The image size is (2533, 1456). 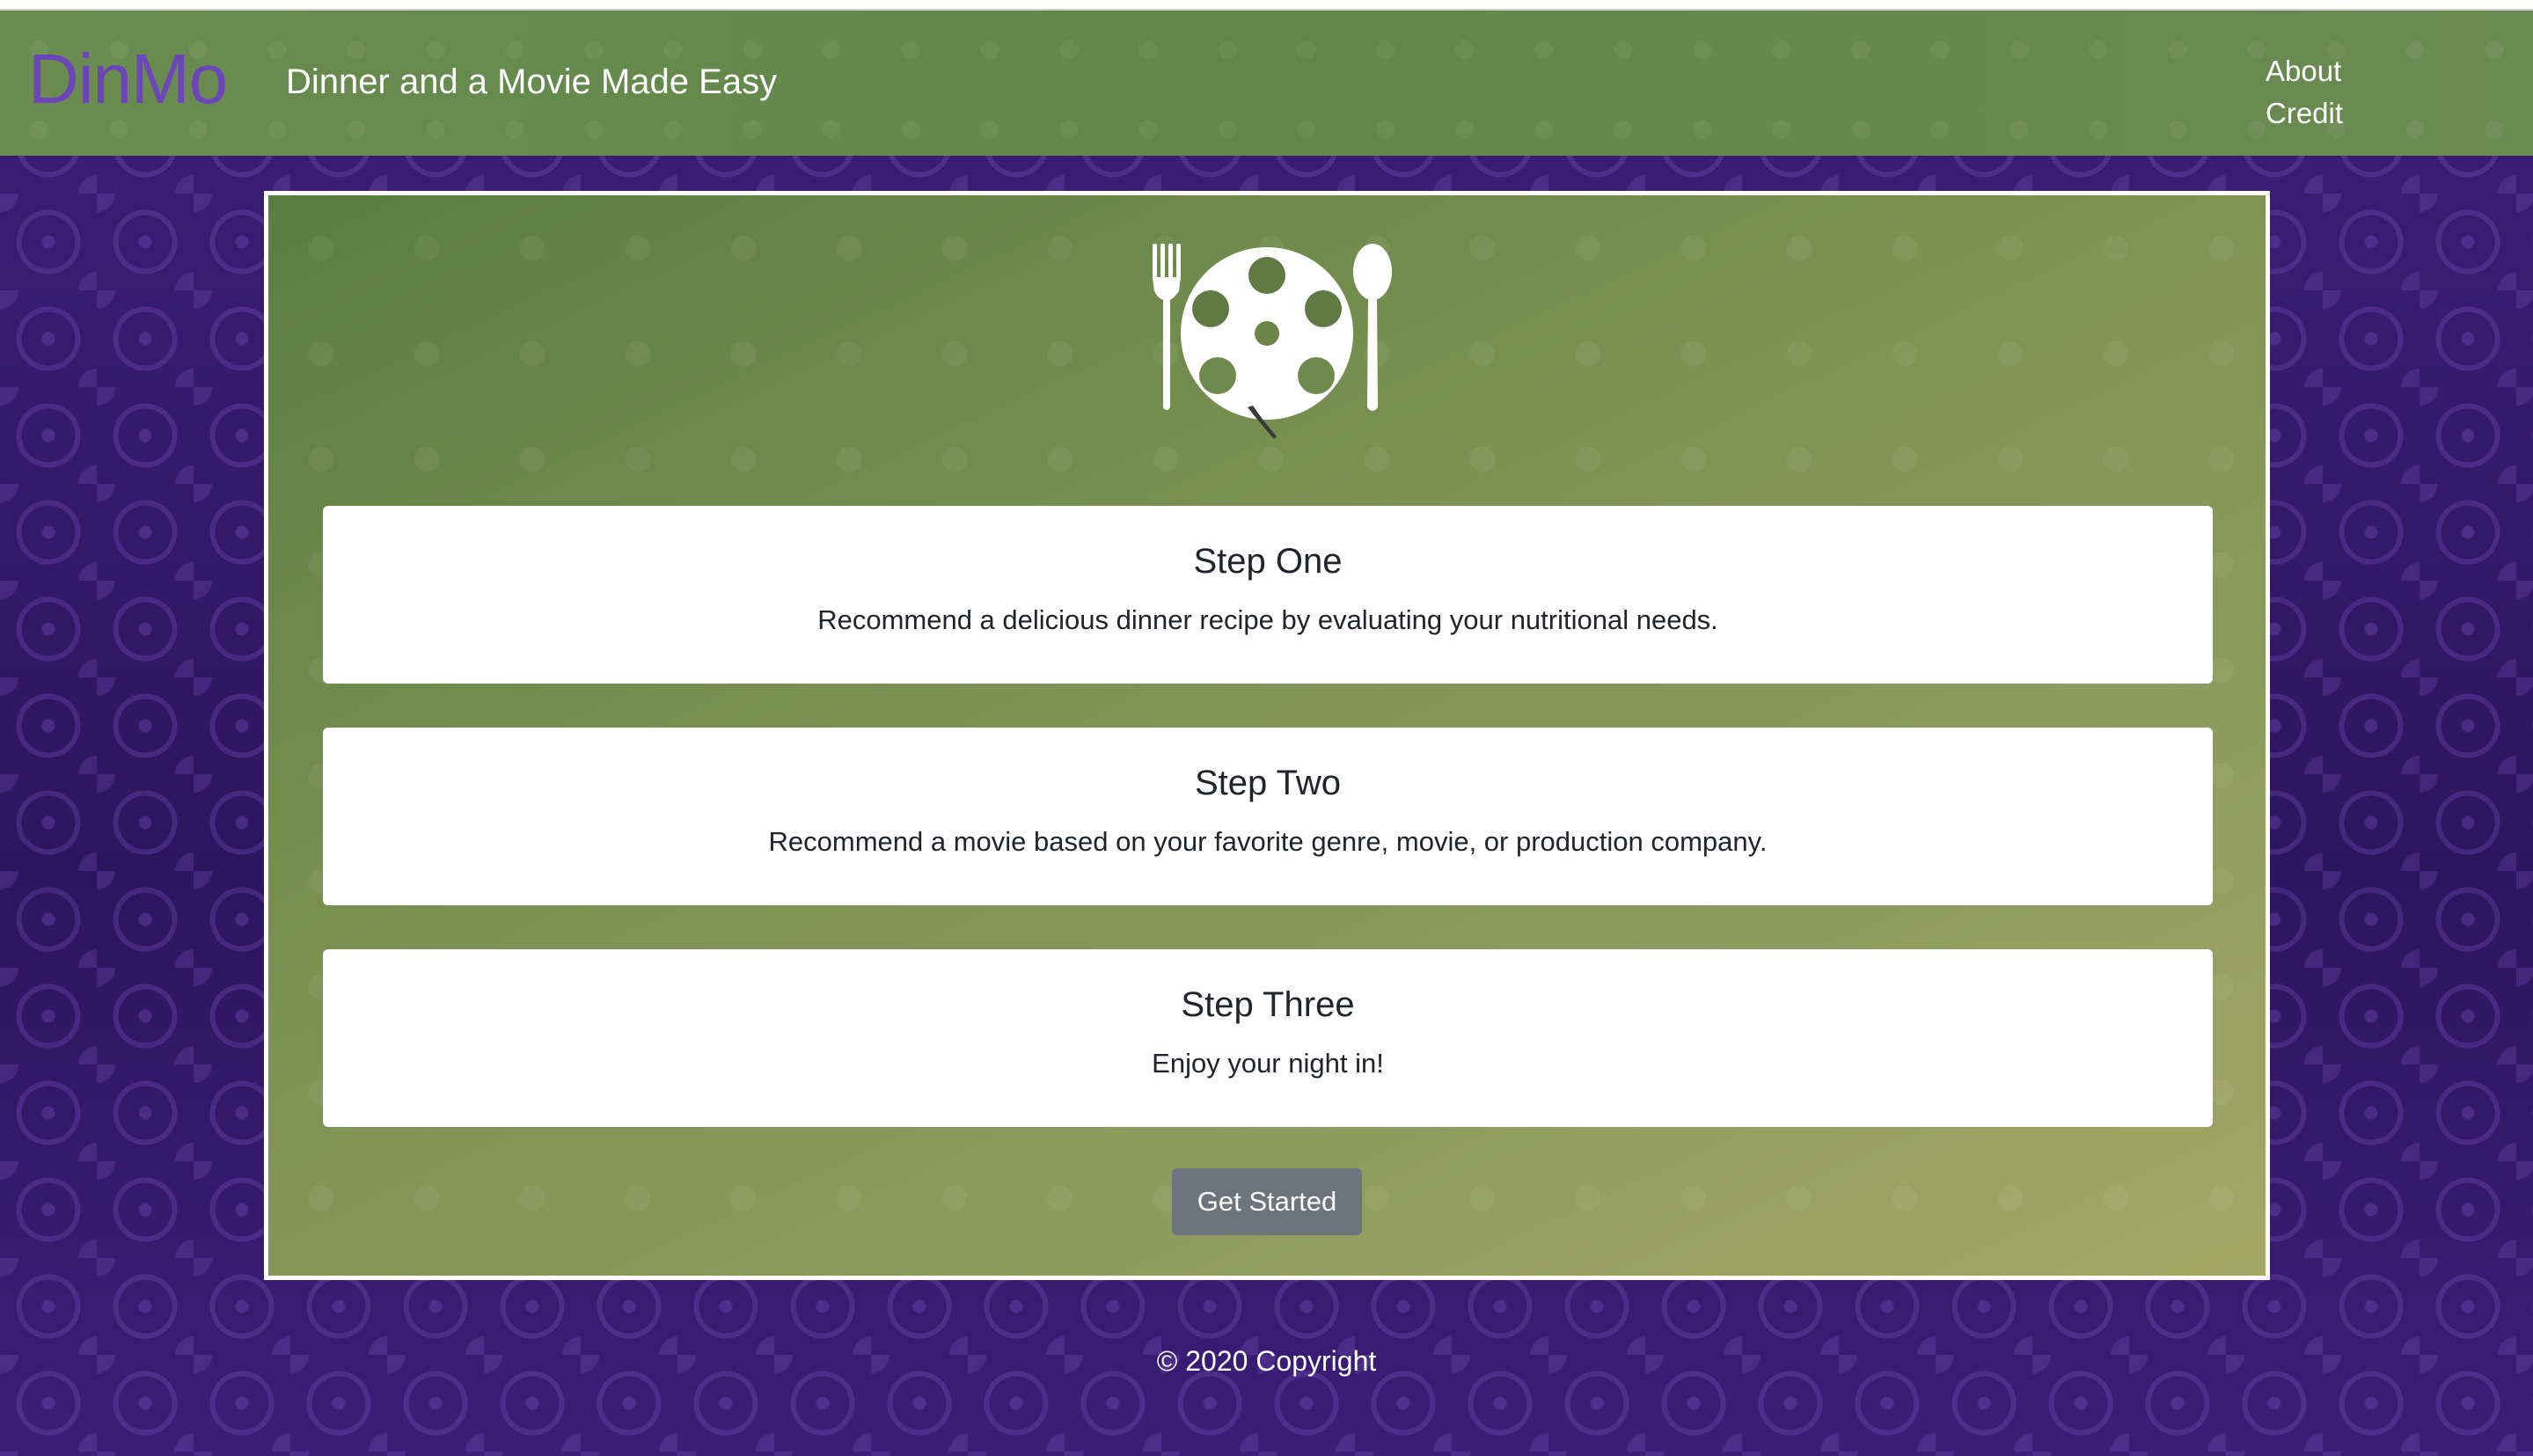 What do you see at coordinates (2318, 71) in the screenshot?
I see `nav-link-about: About` at bounding box center [2318, 71].